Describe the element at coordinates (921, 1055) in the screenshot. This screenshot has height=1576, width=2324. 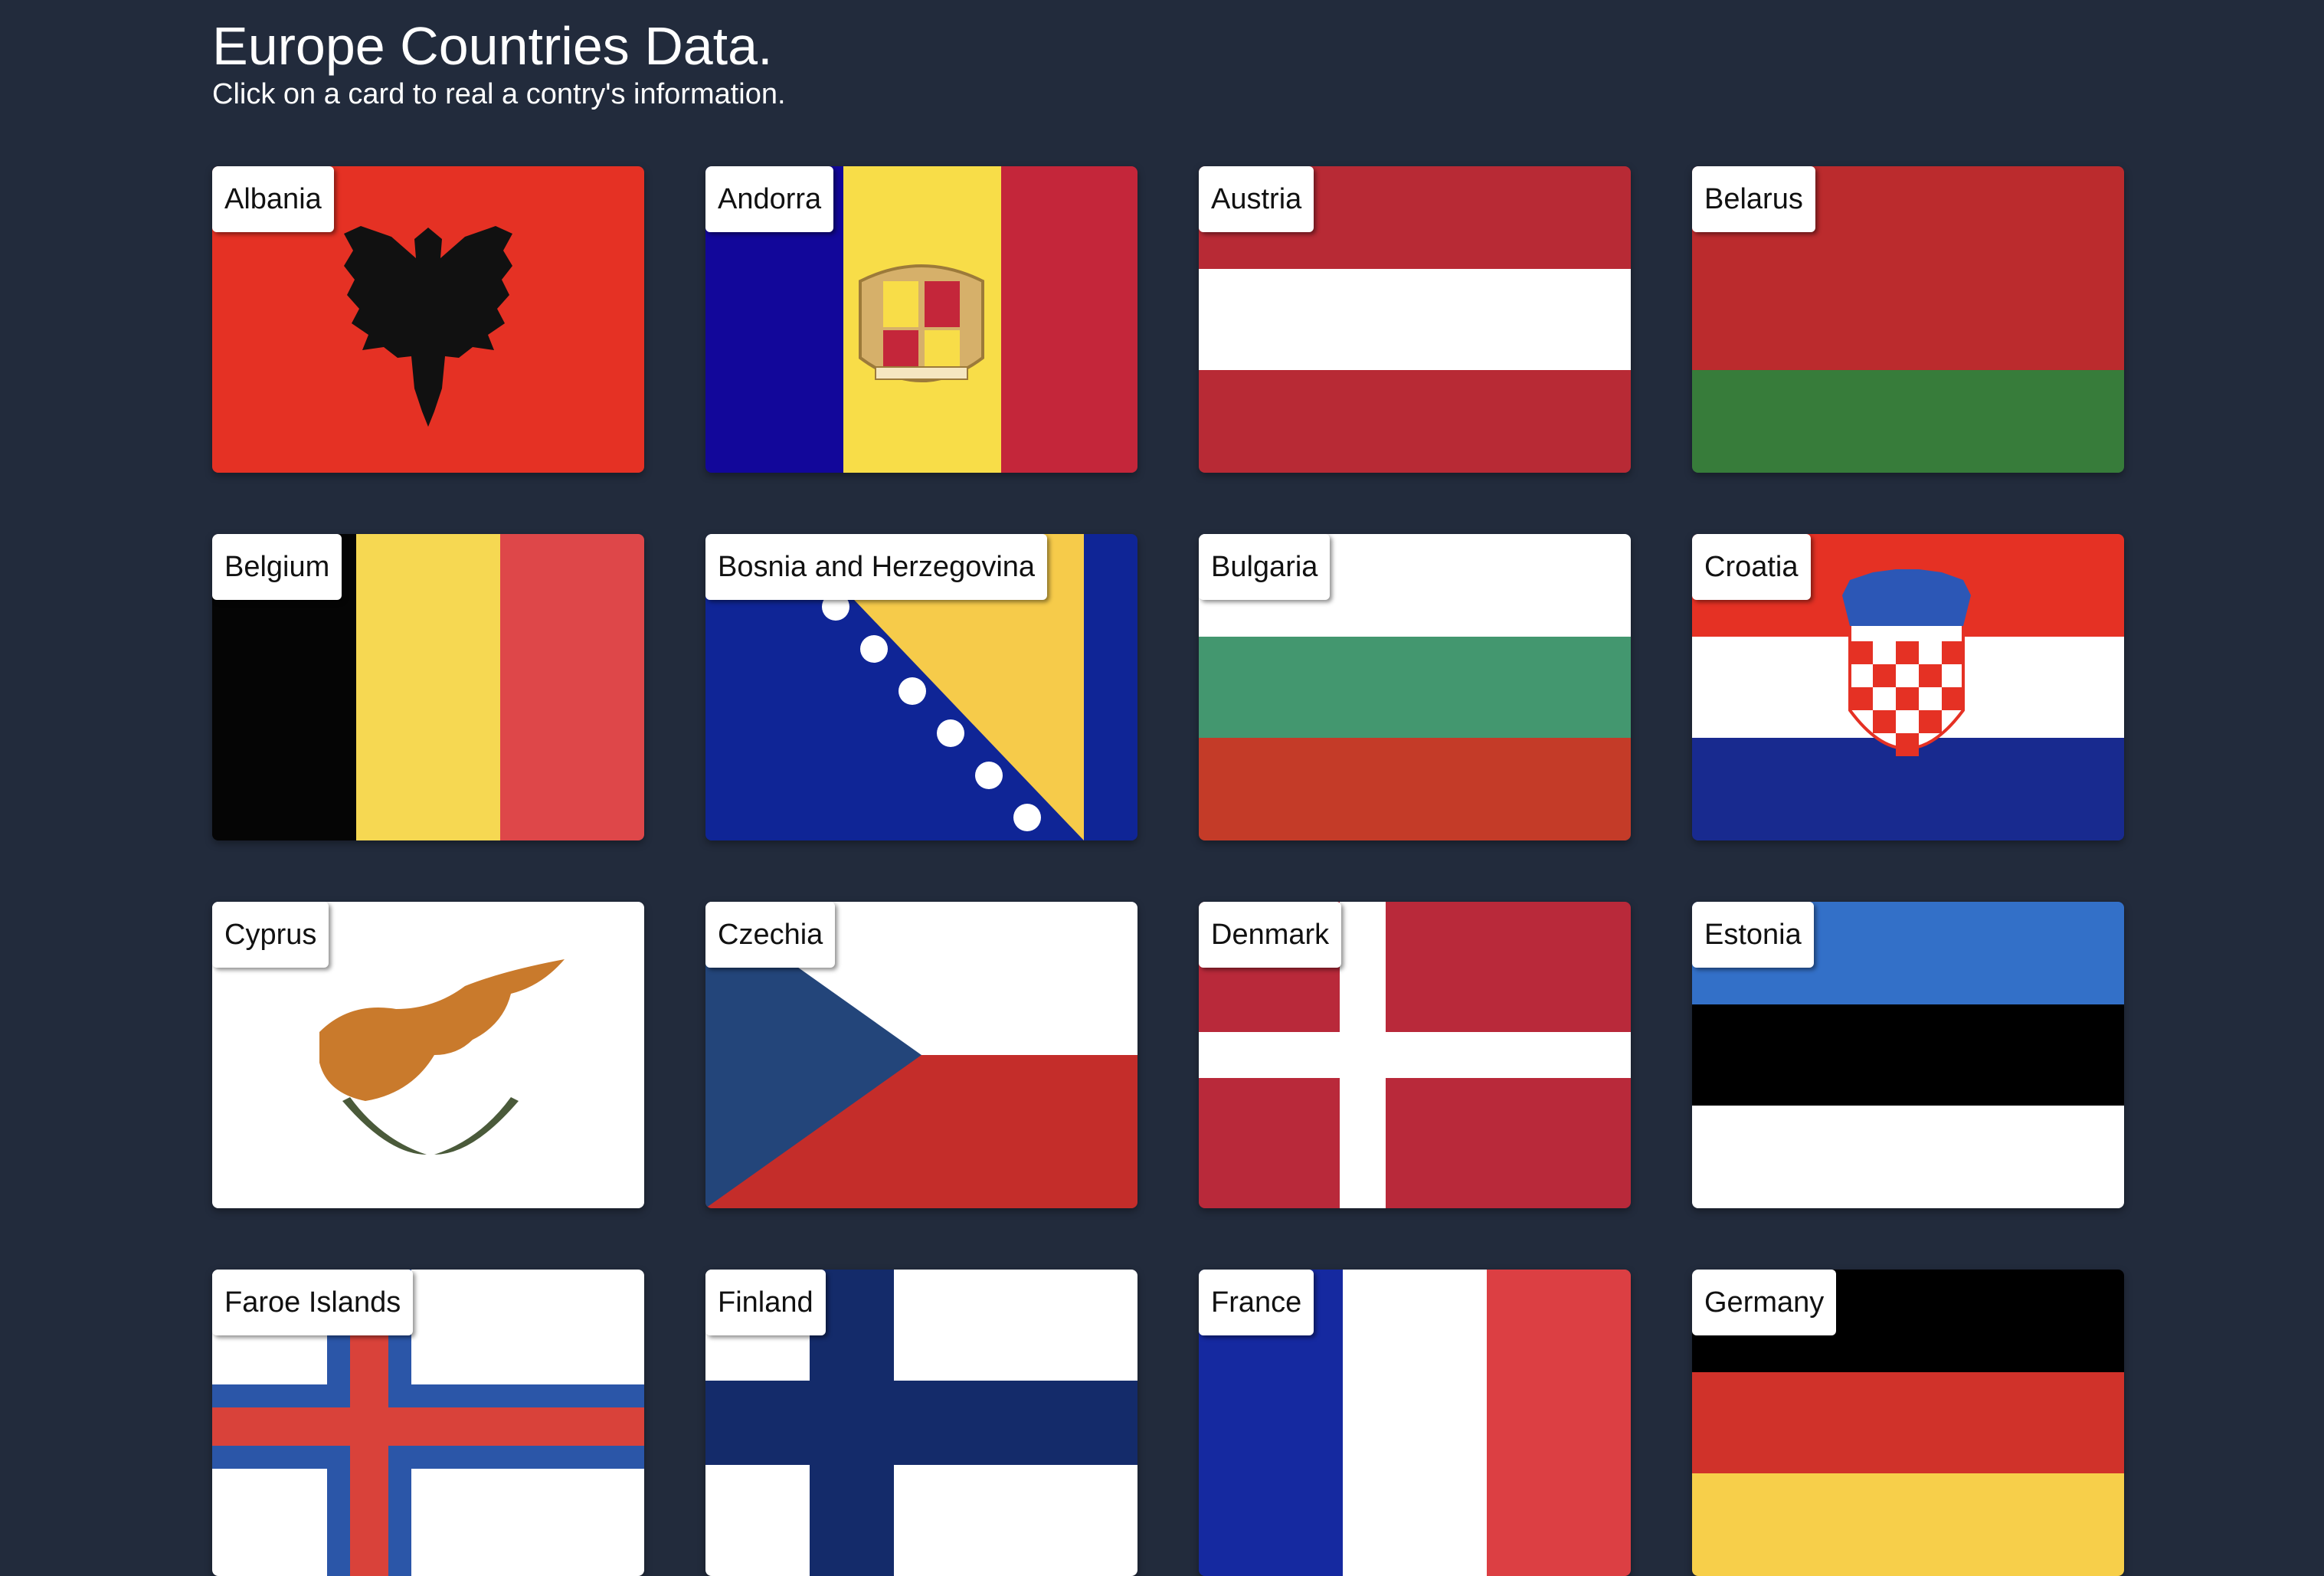
I see `country-card-czechia: Czechia` at that location.